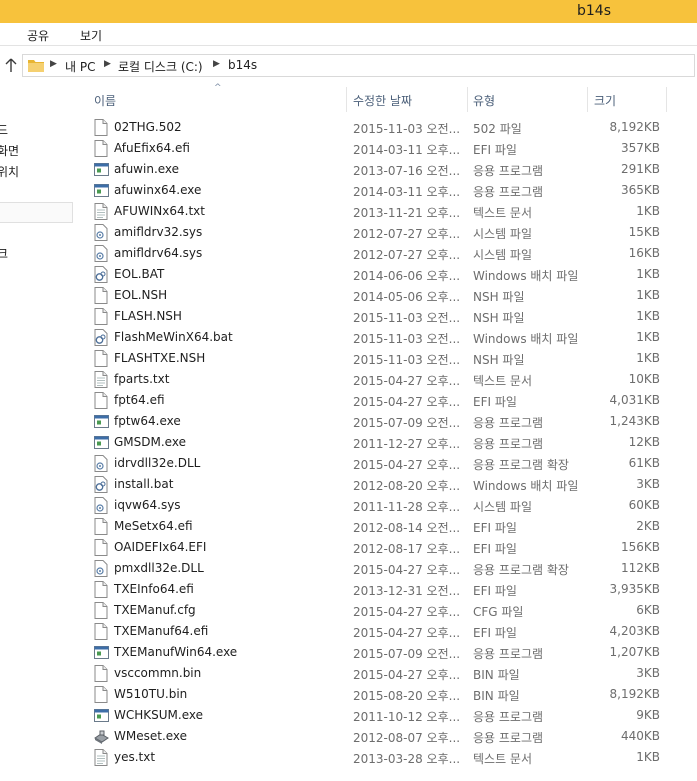 This screenshot has height=781, width=697. Describe the element at coordinates (386, 295) in the screenshot. I see `file-row: EOL.NSH 2014-05-06 오후... NSH 파일 1KB` at that location.